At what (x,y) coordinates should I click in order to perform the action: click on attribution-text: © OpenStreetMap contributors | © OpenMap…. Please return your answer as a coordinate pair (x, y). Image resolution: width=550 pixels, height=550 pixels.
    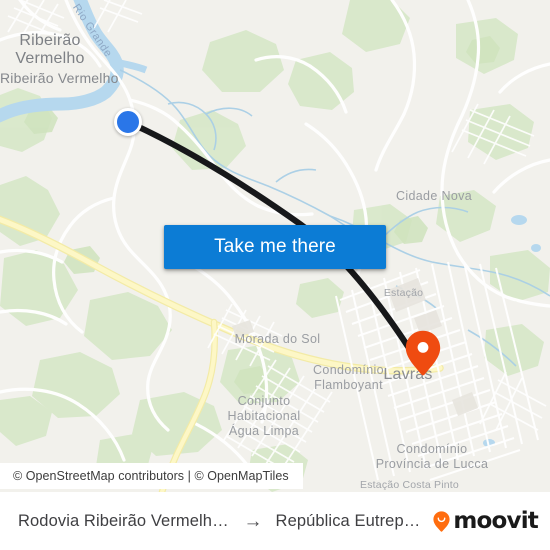
    Looking at the image, I should click on (151, 476).